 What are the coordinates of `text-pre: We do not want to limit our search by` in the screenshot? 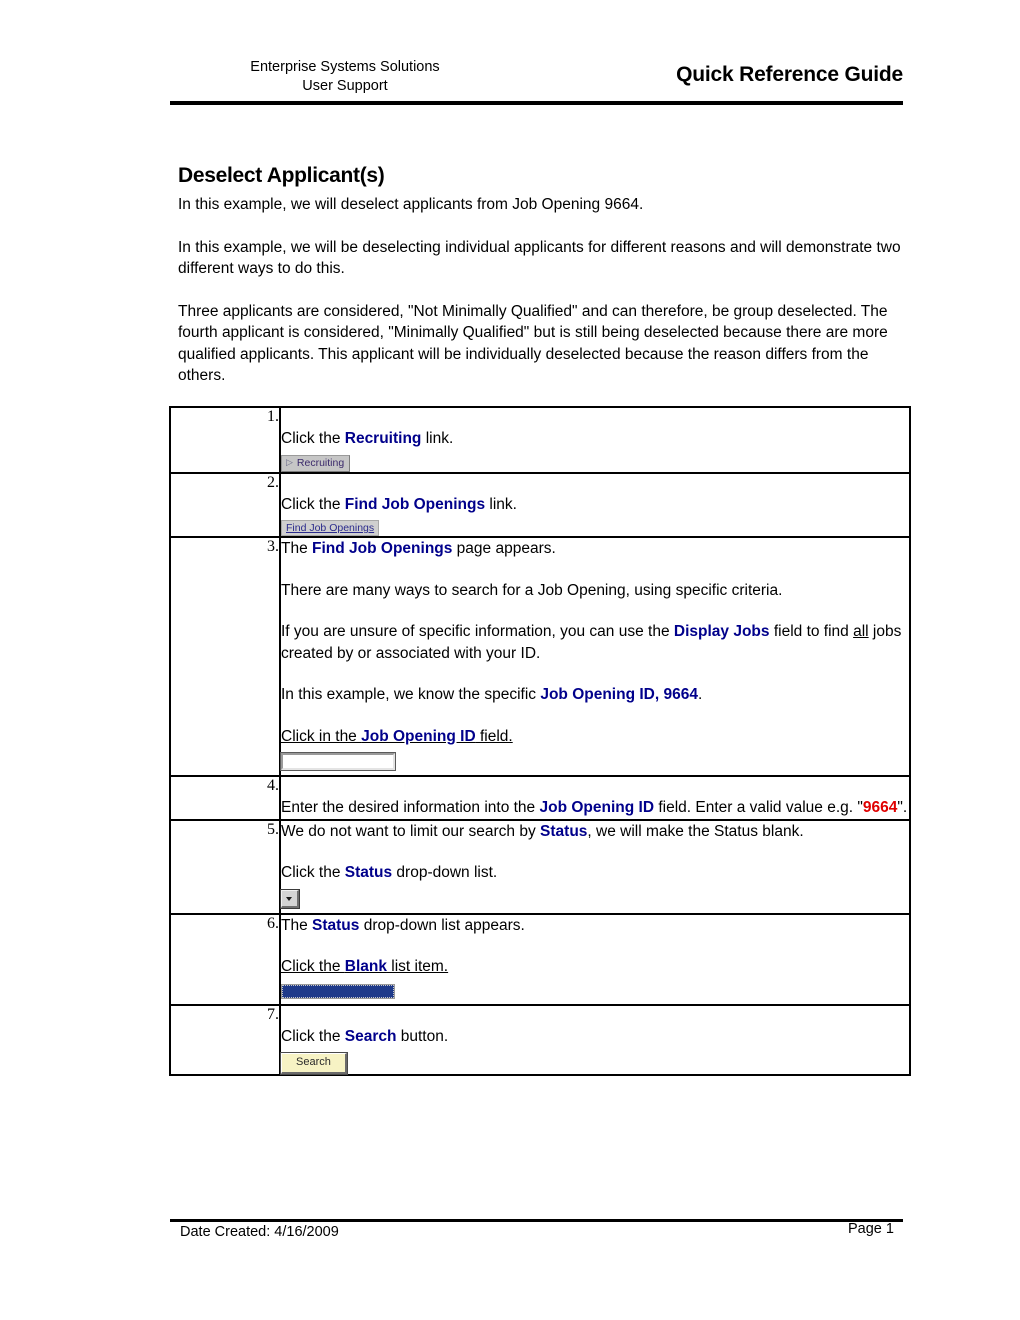 It's located at (411, 831).